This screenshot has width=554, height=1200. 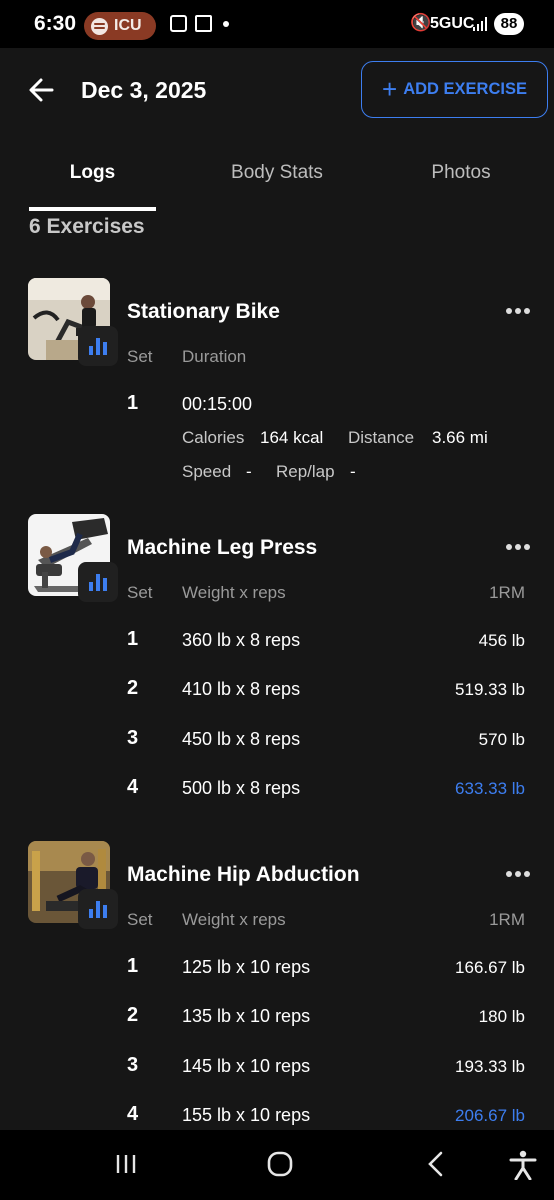 What do you see at coordinates (207, 471) in the screenshot?
I see `speed-label: Speed` at bounding box center [207, 471].